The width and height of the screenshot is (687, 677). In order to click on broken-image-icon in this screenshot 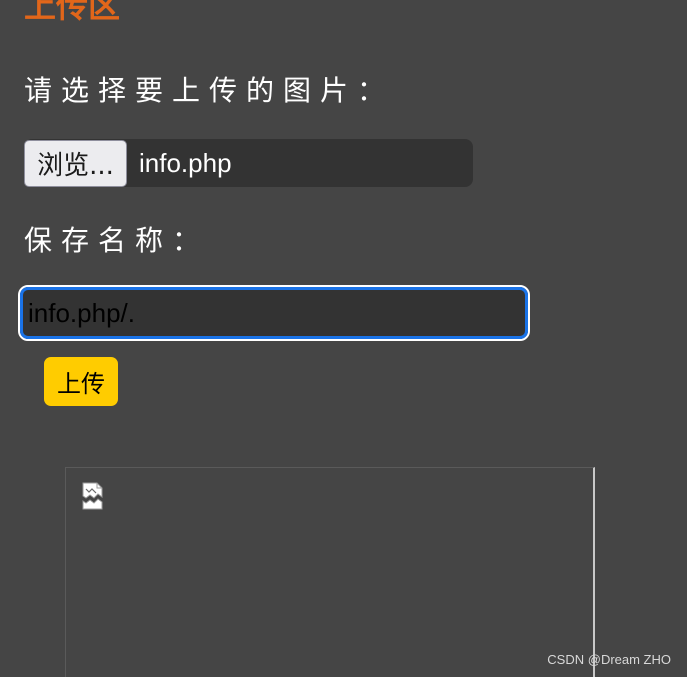, I will do `click(94, 496)`.